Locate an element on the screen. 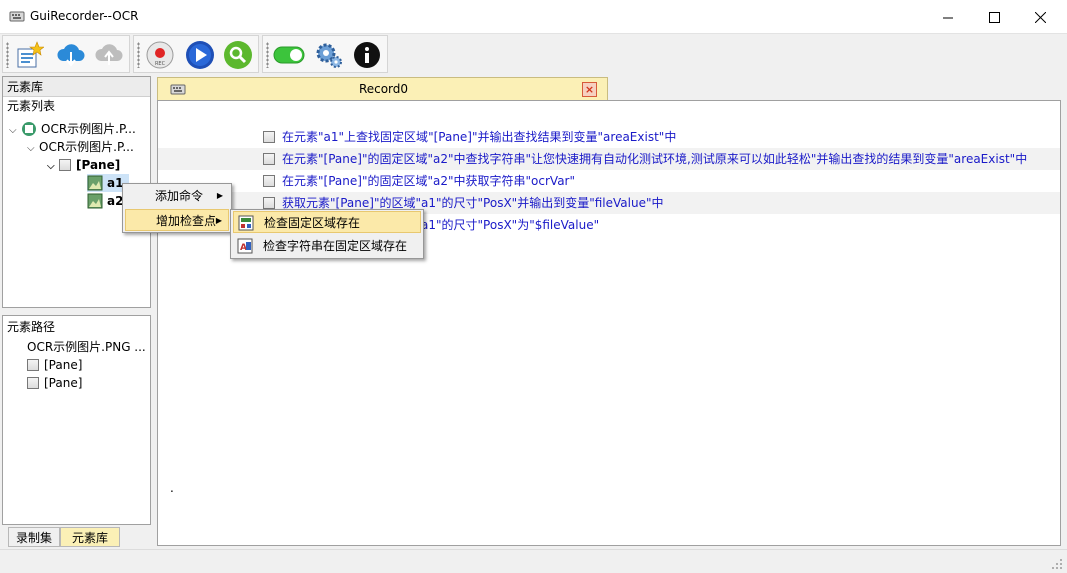  menu-item-label: 增加检查点 is located at coordinates (186, 221).